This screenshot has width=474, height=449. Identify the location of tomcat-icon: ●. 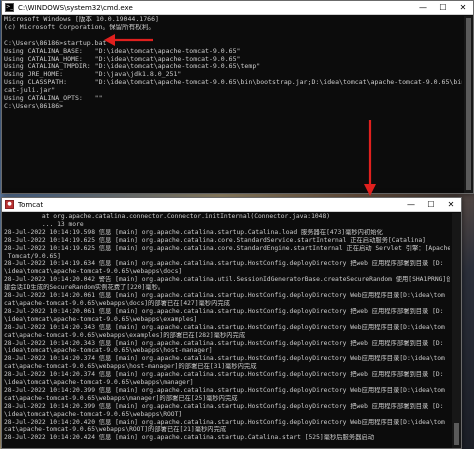
(9, 204).